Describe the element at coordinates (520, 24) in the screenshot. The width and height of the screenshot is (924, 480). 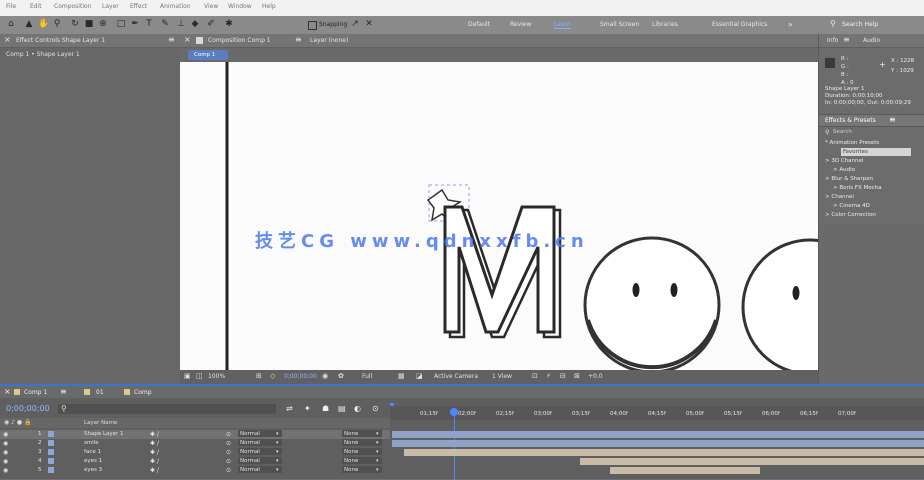
I see `workspace-review: Review` at that location.